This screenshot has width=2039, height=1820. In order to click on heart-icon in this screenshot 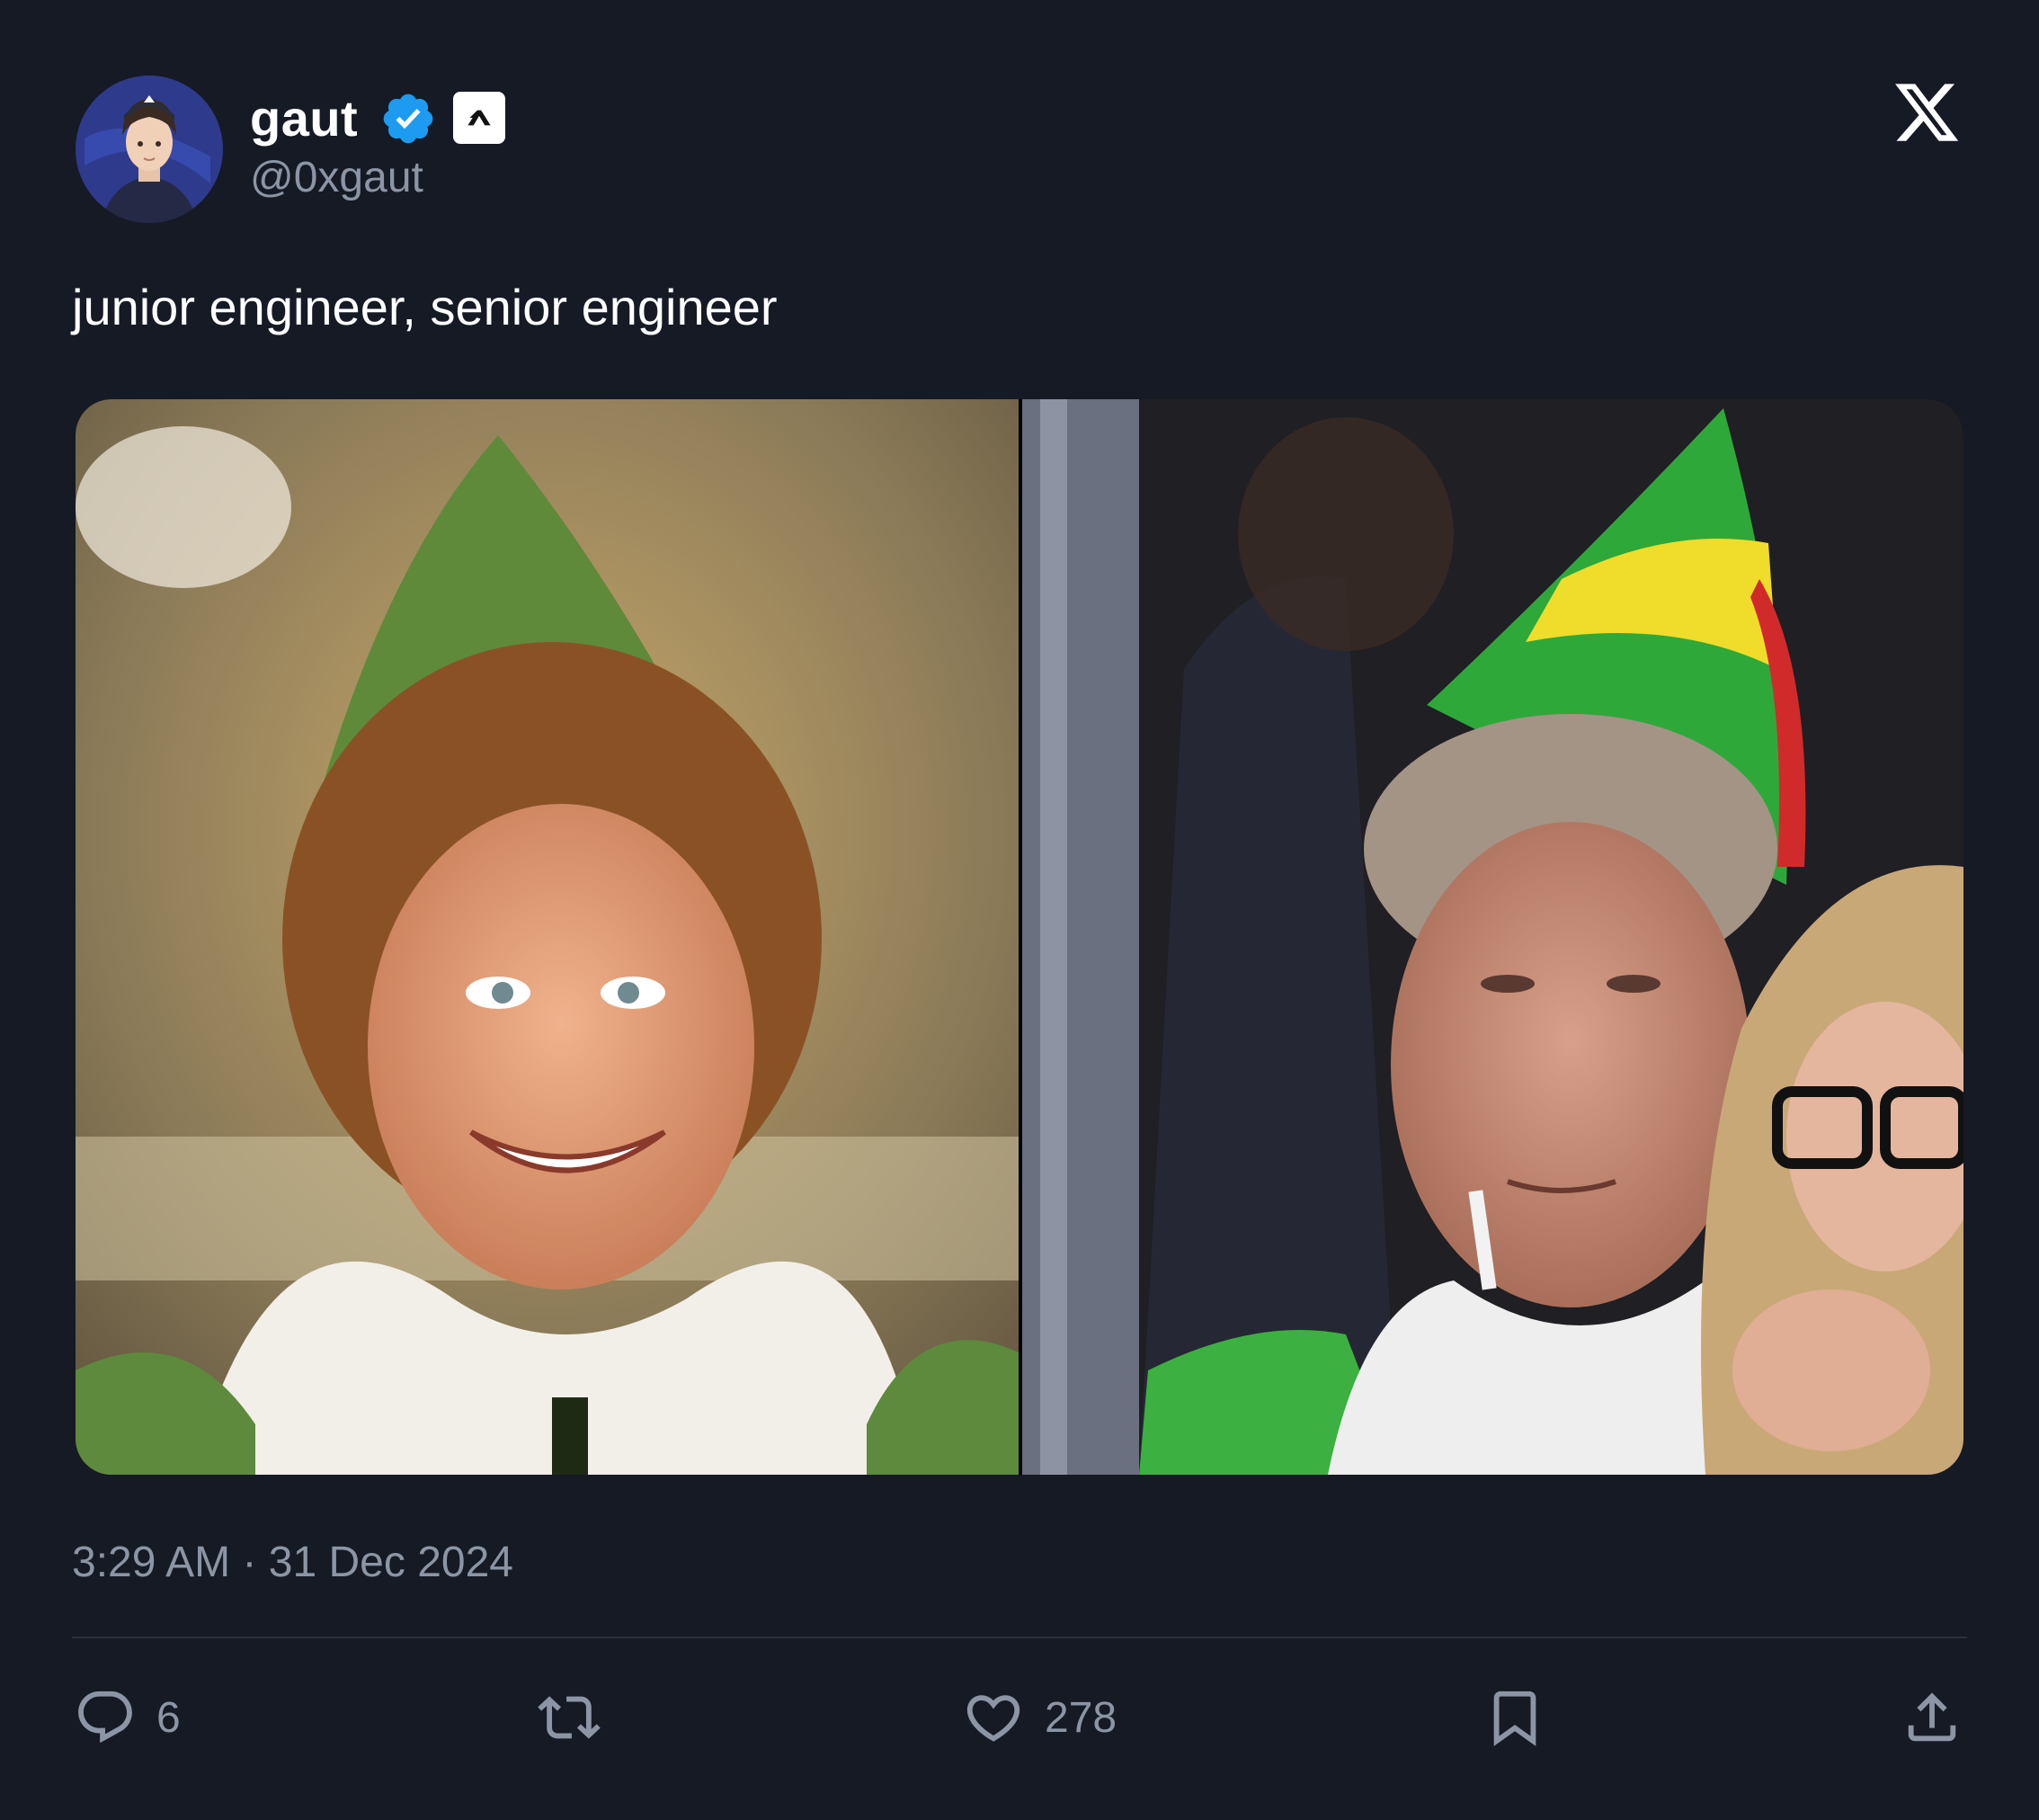, I will do `click(993, 1718)`.